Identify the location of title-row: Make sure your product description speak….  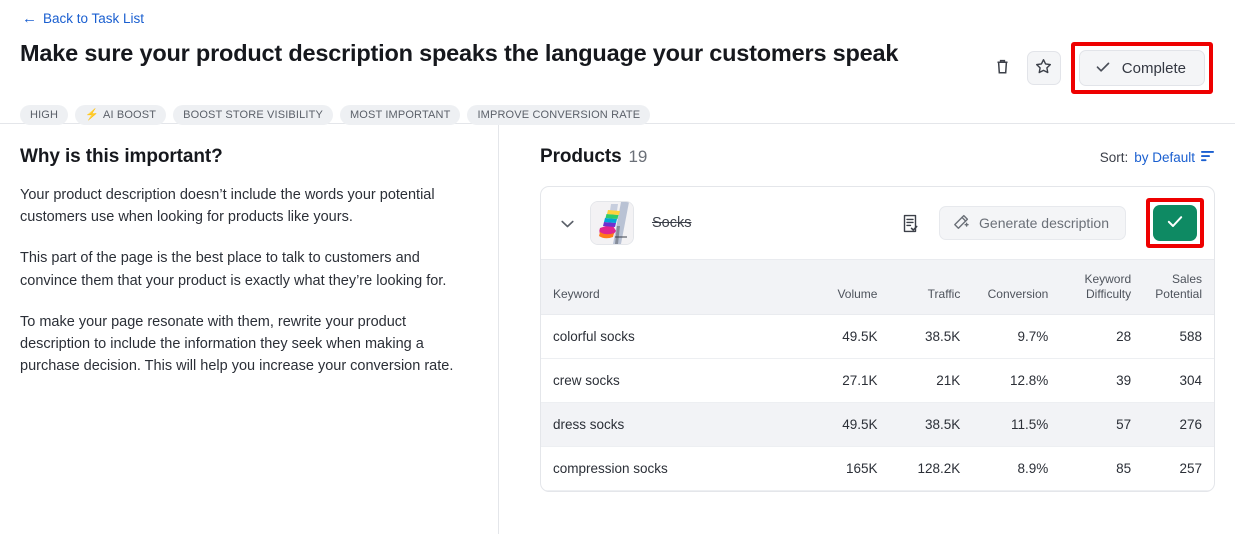
(617, 67).